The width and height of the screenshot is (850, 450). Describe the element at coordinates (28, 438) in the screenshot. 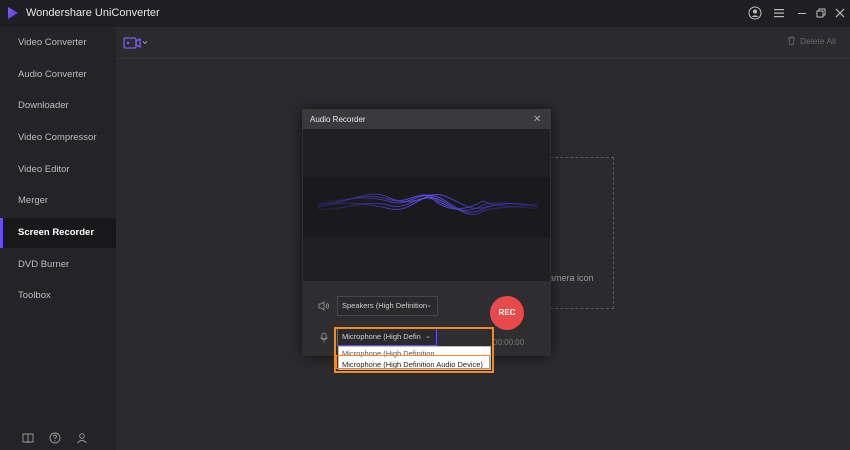

I see `book-icon` at that location.